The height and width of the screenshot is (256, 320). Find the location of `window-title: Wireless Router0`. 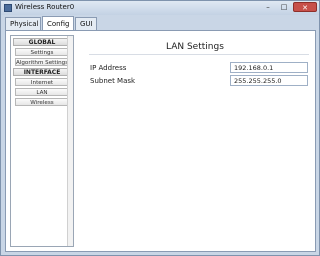

window-title: Wireless Router0 is located at coordinates (45, 7).